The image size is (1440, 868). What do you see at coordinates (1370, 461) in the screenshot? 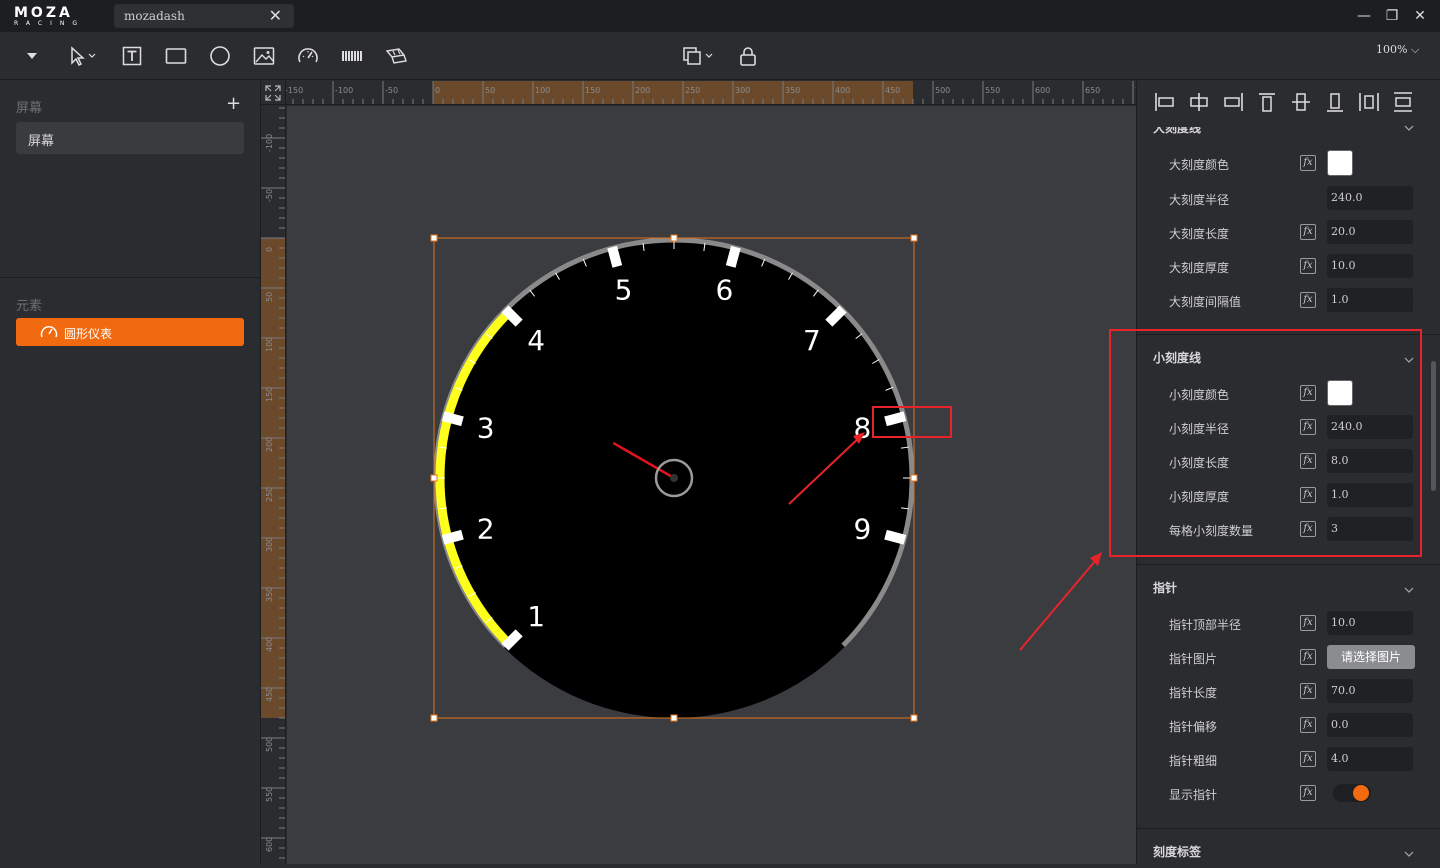
I see `minor-tick-length-input: 8.0` at bounding box center [1370, 461].